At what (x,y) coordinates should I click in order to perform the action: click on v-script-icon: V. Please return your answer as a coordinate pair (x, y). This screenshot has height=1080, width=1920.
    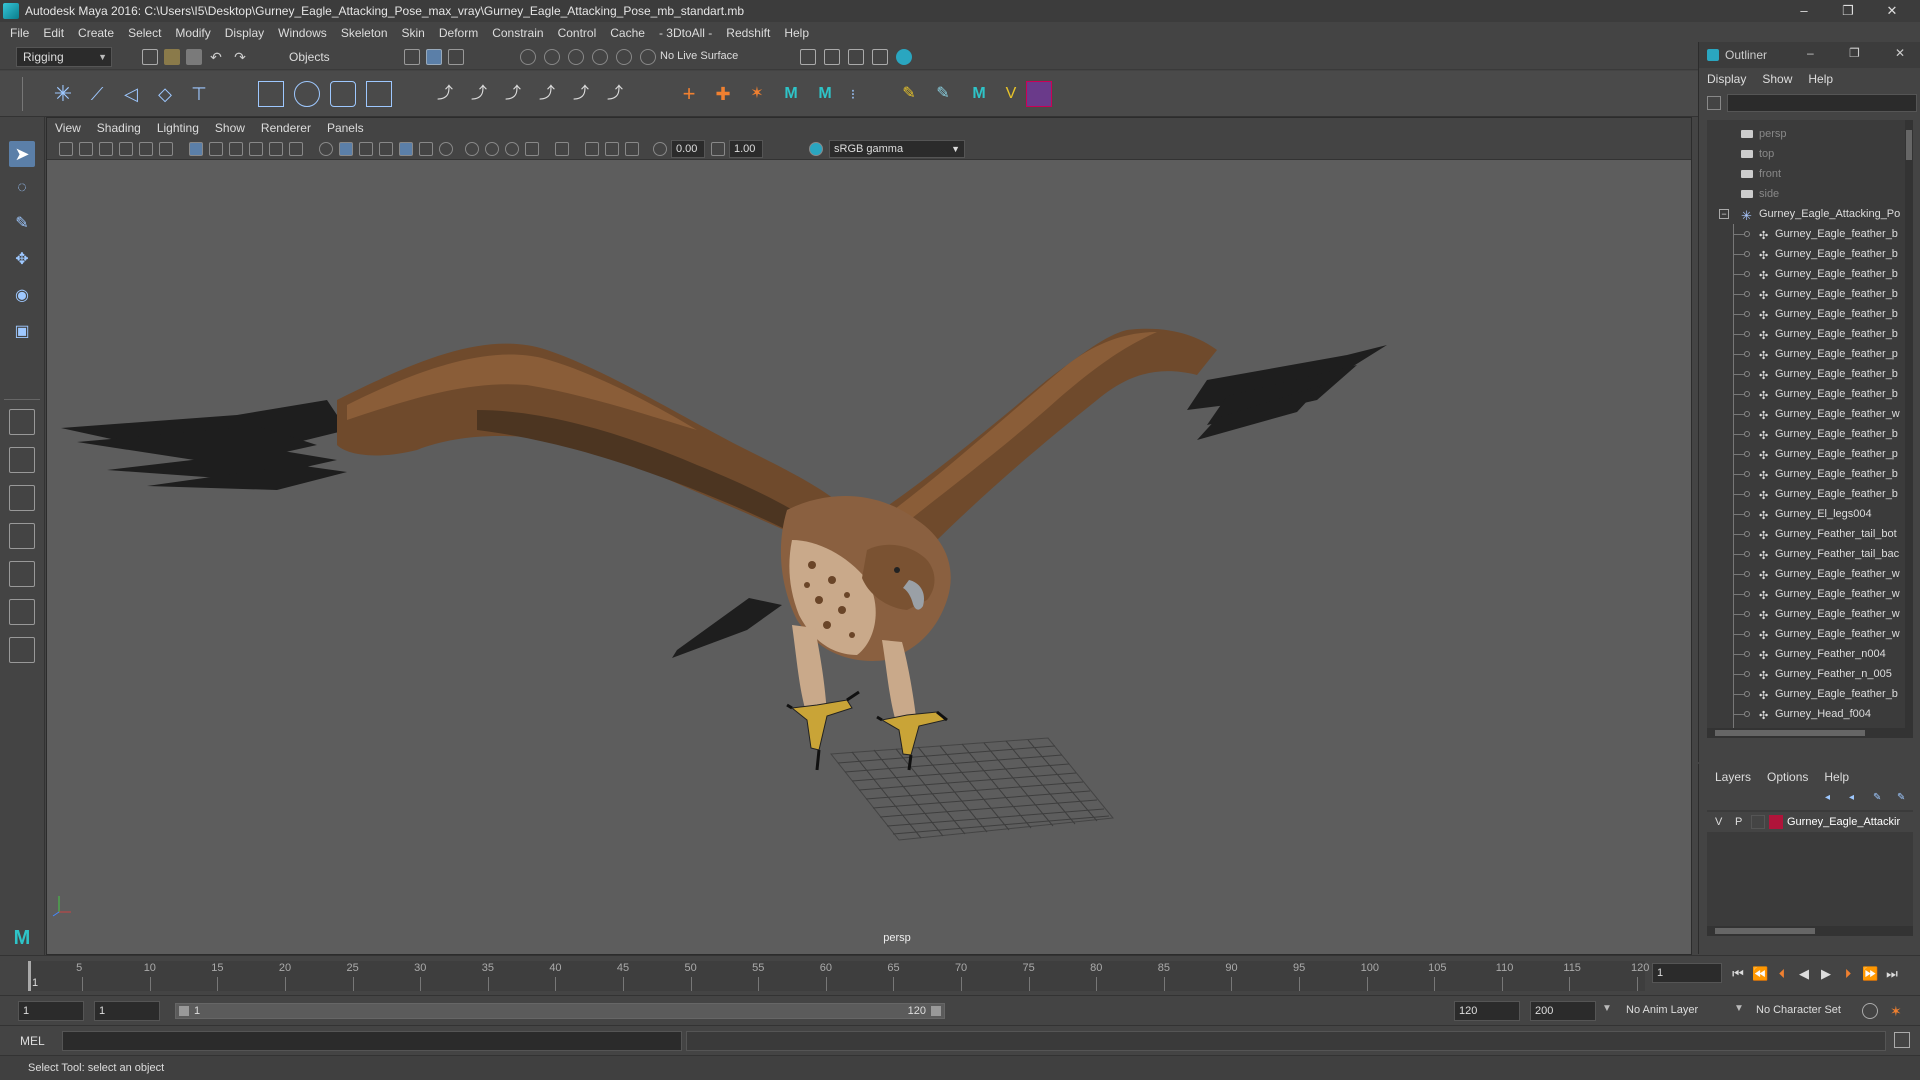
    Looking at the image, I should click on (1011, 94).